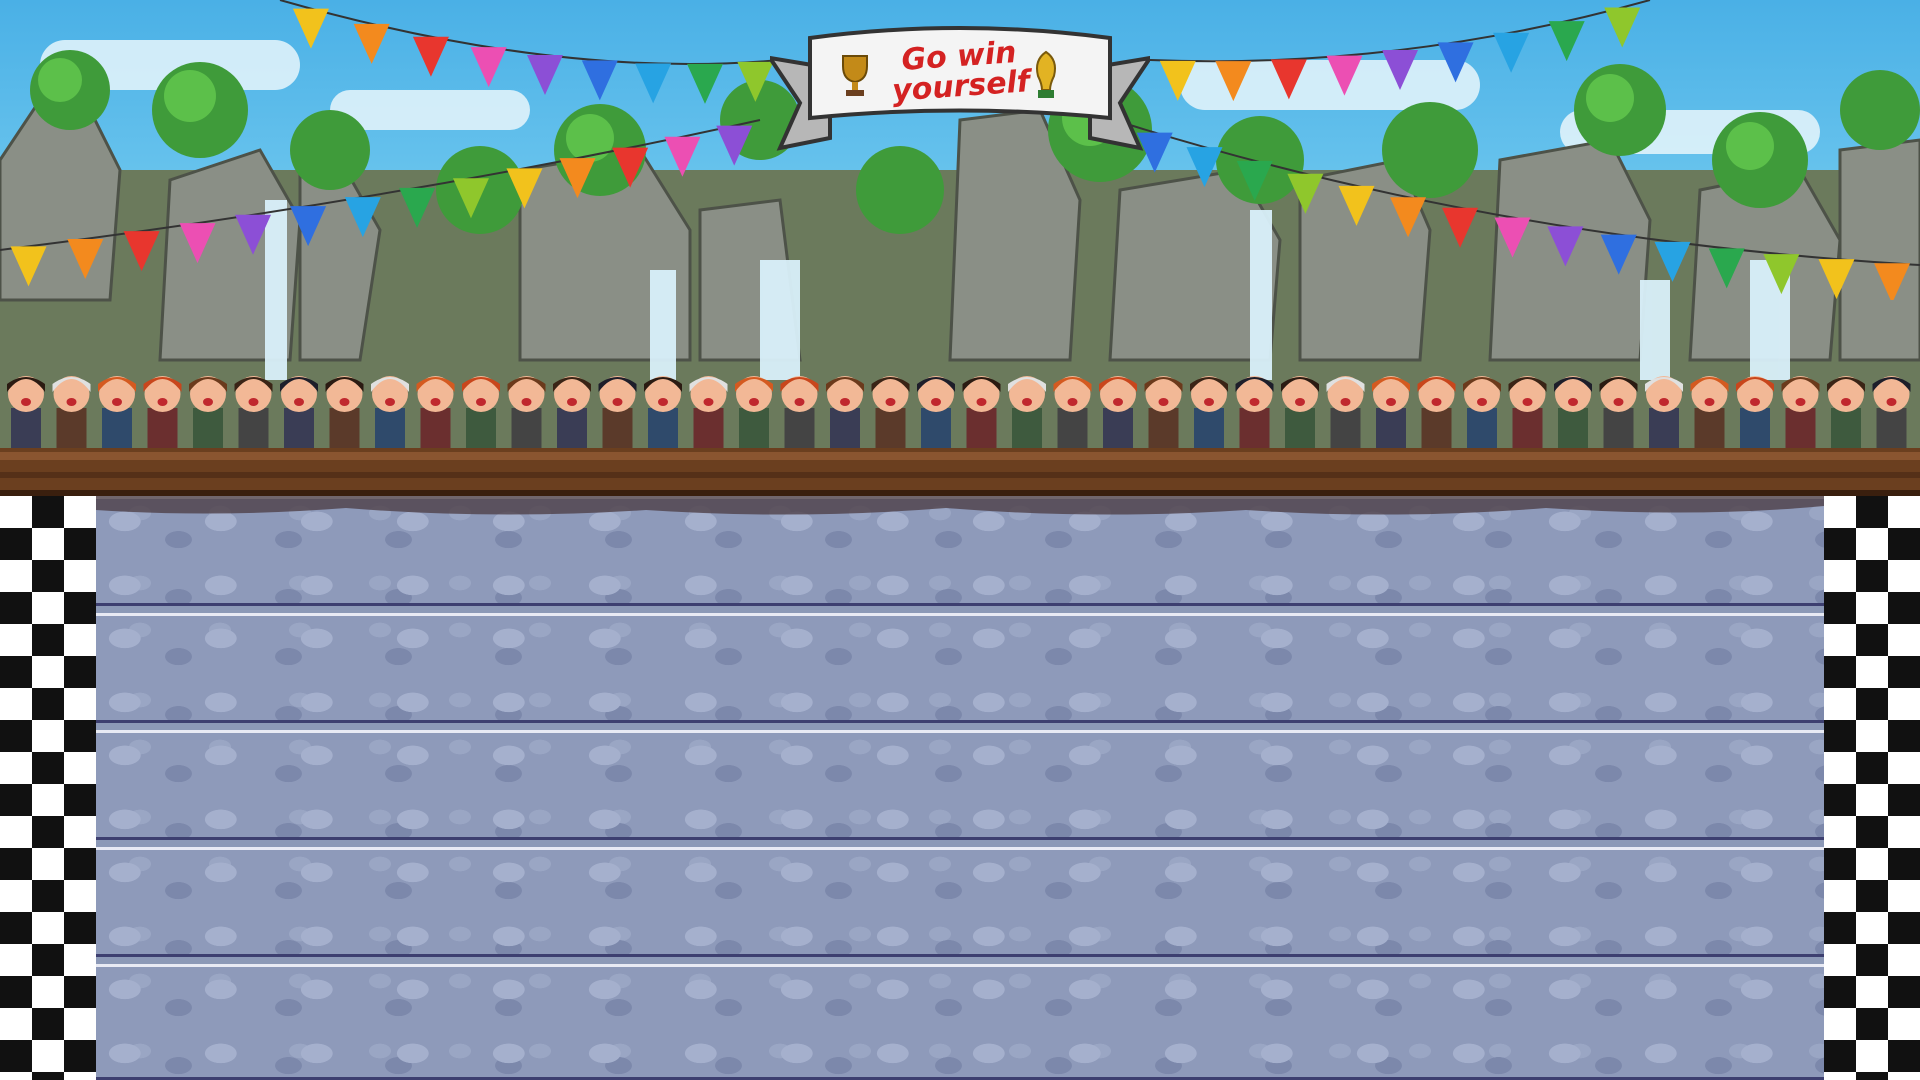 The image size is (1920, 1080). What do you see at coordinates (855, 77) in the screenshot?
I see `trophy-icon` at bounding box center [855, 77].